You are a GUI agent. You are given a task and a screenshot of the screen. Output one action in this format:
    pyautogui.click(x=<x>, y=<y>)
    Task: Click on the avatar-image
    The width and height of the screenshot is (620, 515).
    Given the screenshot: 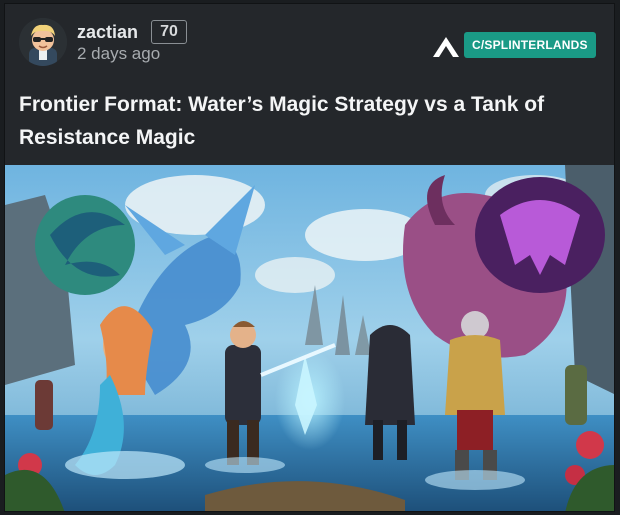 What is the action you would take?
    pyautogui.click(x=43, y=42)
    